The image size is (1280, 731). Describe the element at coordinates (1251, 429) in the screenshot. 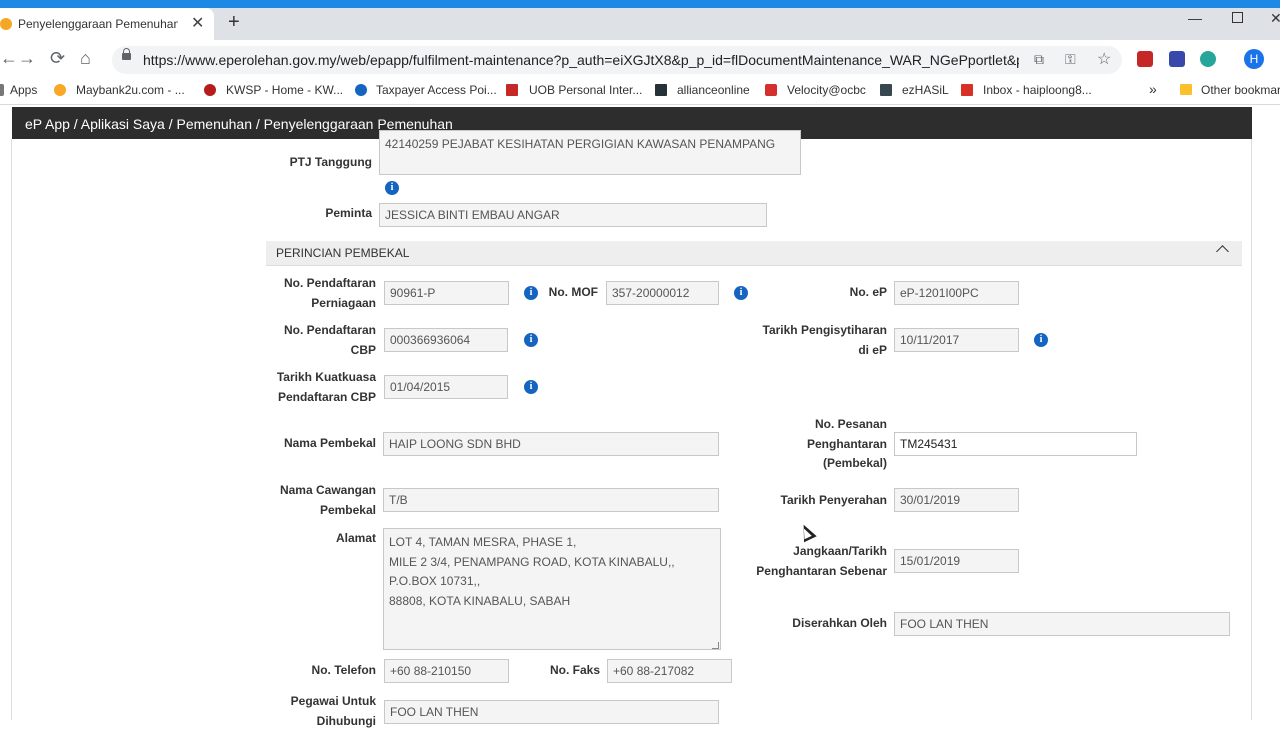

I see `content-right-border` at that location.